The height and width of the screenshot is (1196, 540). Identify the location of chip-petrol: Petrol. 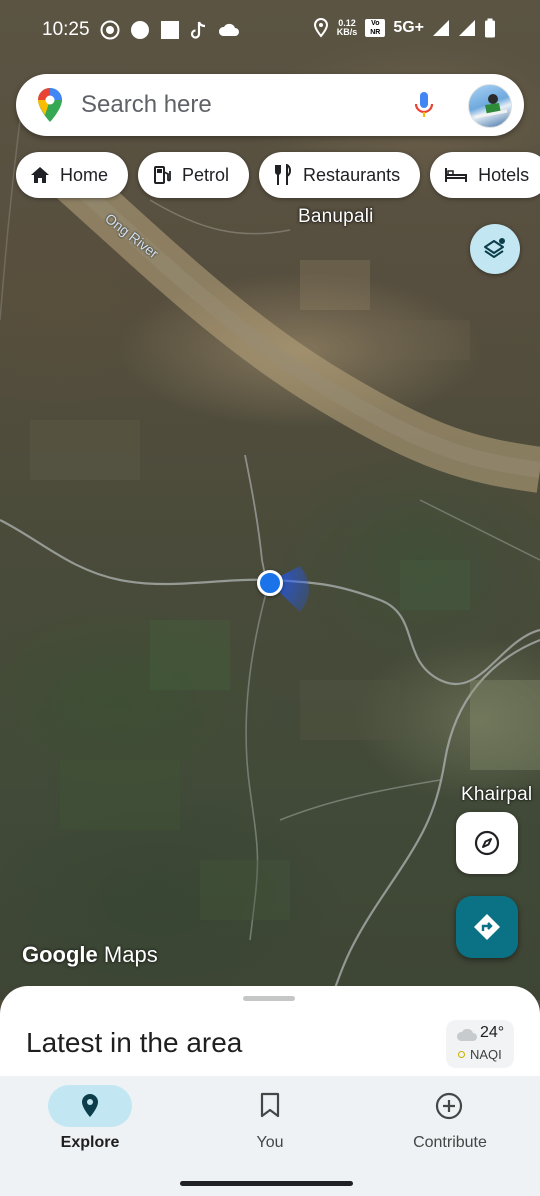
(194, 175).